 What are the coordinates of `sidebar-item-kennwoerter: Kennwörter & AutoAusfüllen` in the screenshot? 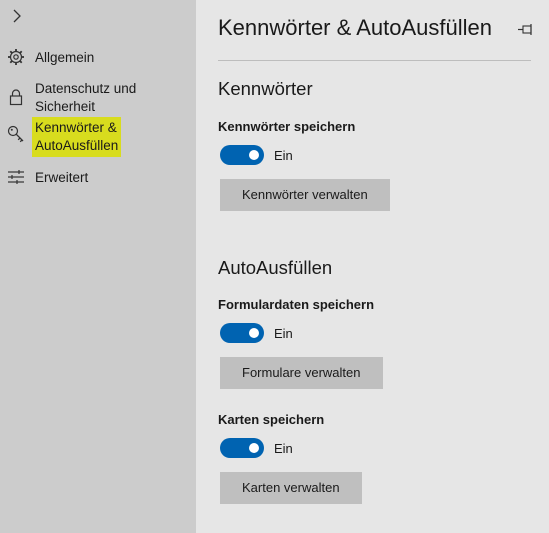 It's located at (98, 138).